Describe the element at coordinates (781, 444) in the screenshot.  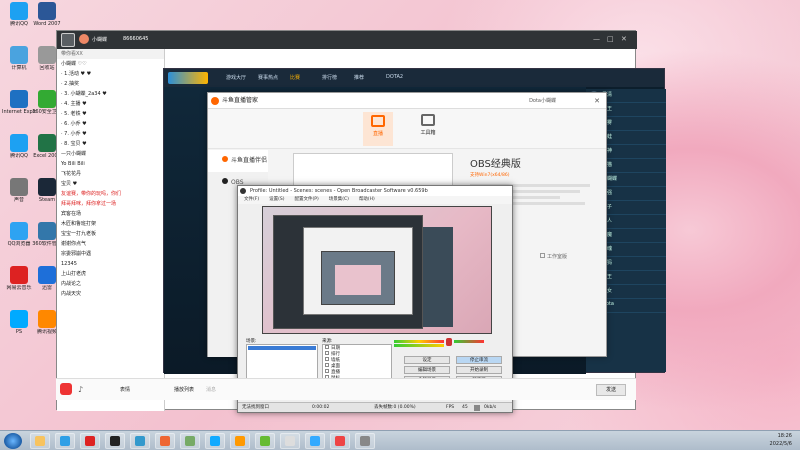
I see `clock-date: 2022/5/6` at that location.